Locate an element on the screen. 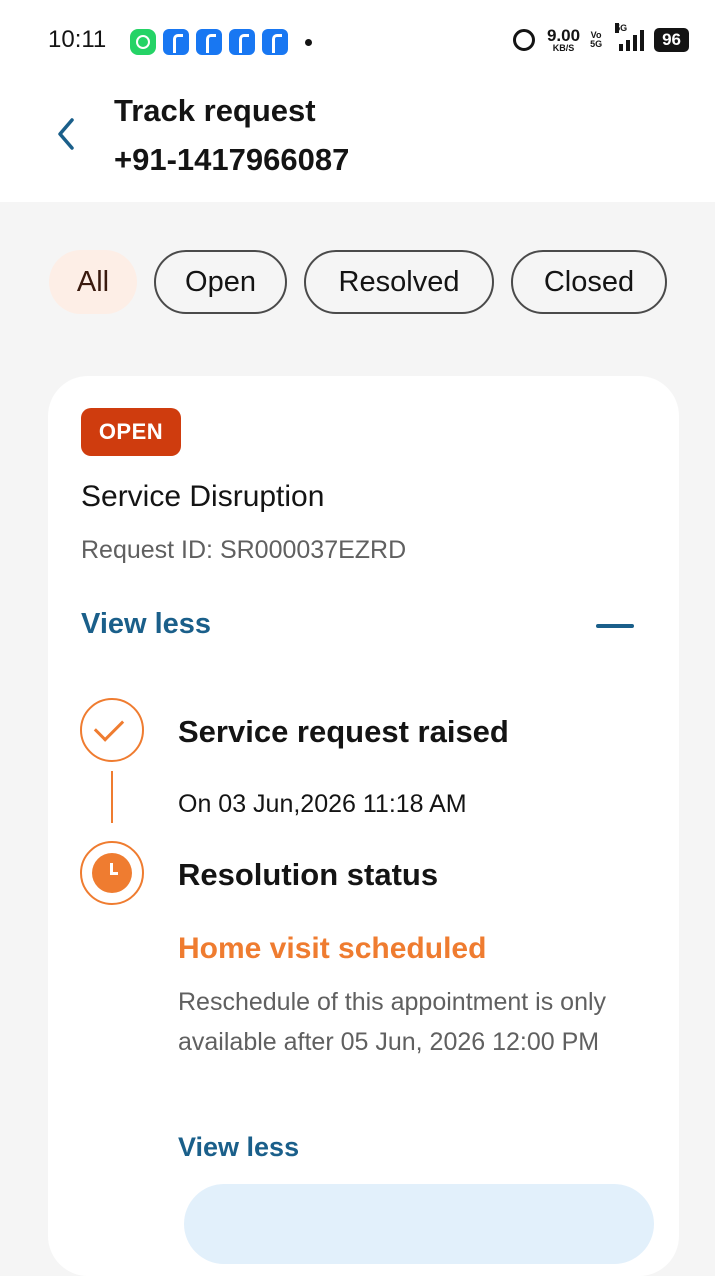 This screenshot has width=715, height=1276. step-title-raised: Service request raised is located at coordinates (343, 731).